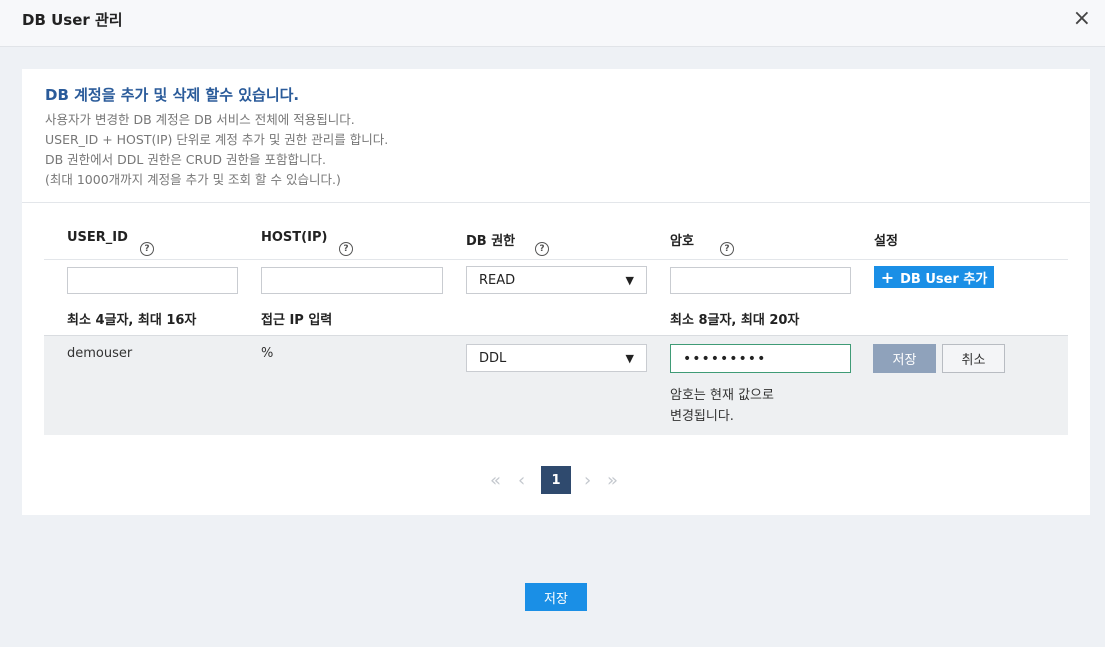 This screenshot has height=647, width=1105. What do you see at coordinates (297, 320) in the screenshot?
I see `host-hint: 접근 IP 입력` at bounding box center [297, 320].